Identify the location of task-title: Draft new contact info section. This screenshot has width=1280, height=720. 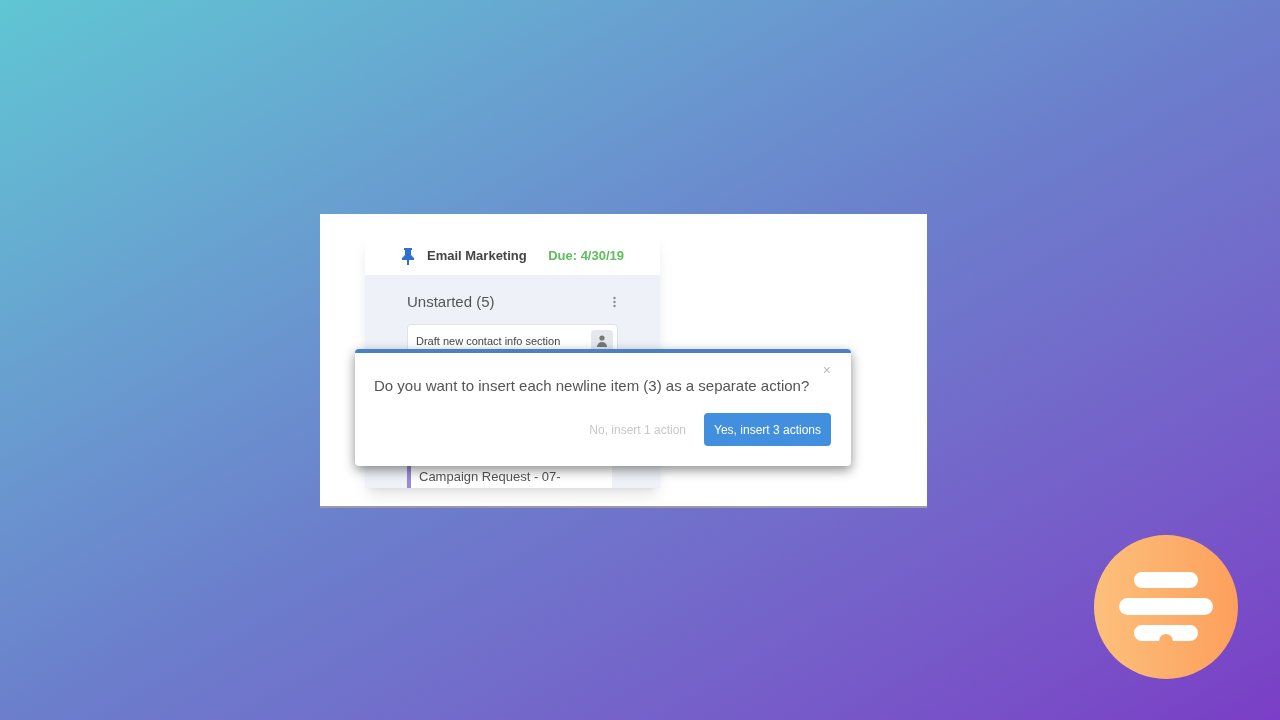
(488, 341).